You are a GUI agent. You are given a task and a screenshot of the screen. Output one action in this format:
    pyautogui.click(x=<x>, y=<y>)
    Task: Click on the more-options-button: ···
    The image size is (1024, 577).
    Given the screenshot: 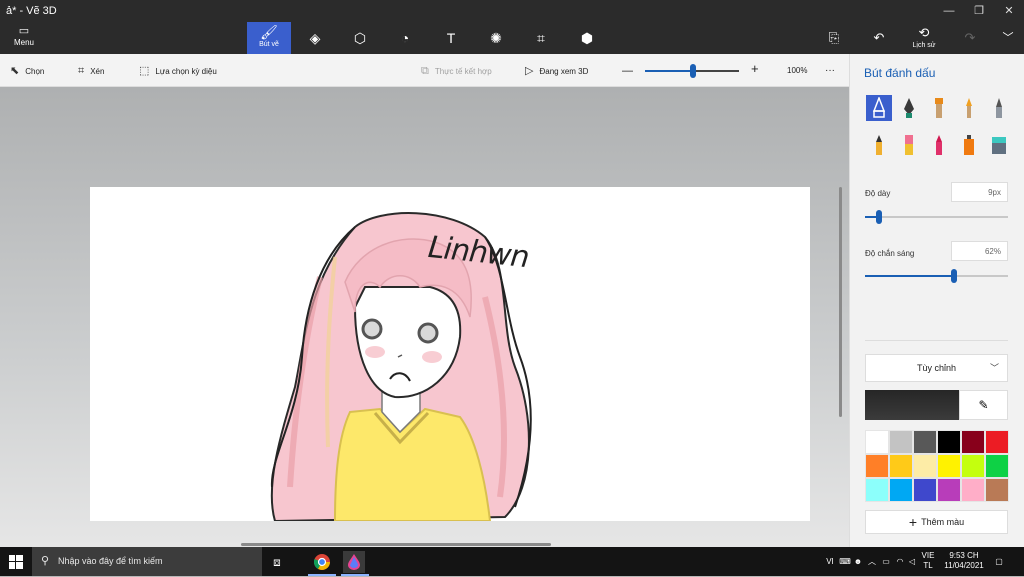 What is the action you would take?
    pyautogui.click(x=830, y=71)
    